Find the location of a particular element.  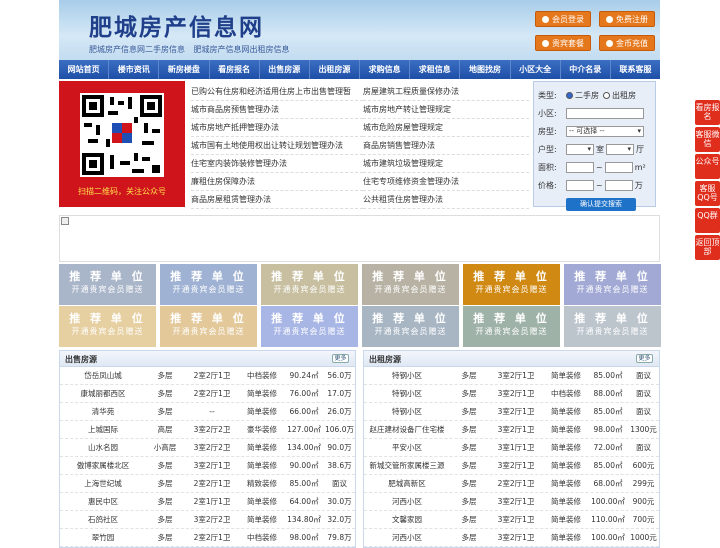

policy-link: 城市国有土地使用权出让转让规划管理办法 is located at coordinates (277, 146).